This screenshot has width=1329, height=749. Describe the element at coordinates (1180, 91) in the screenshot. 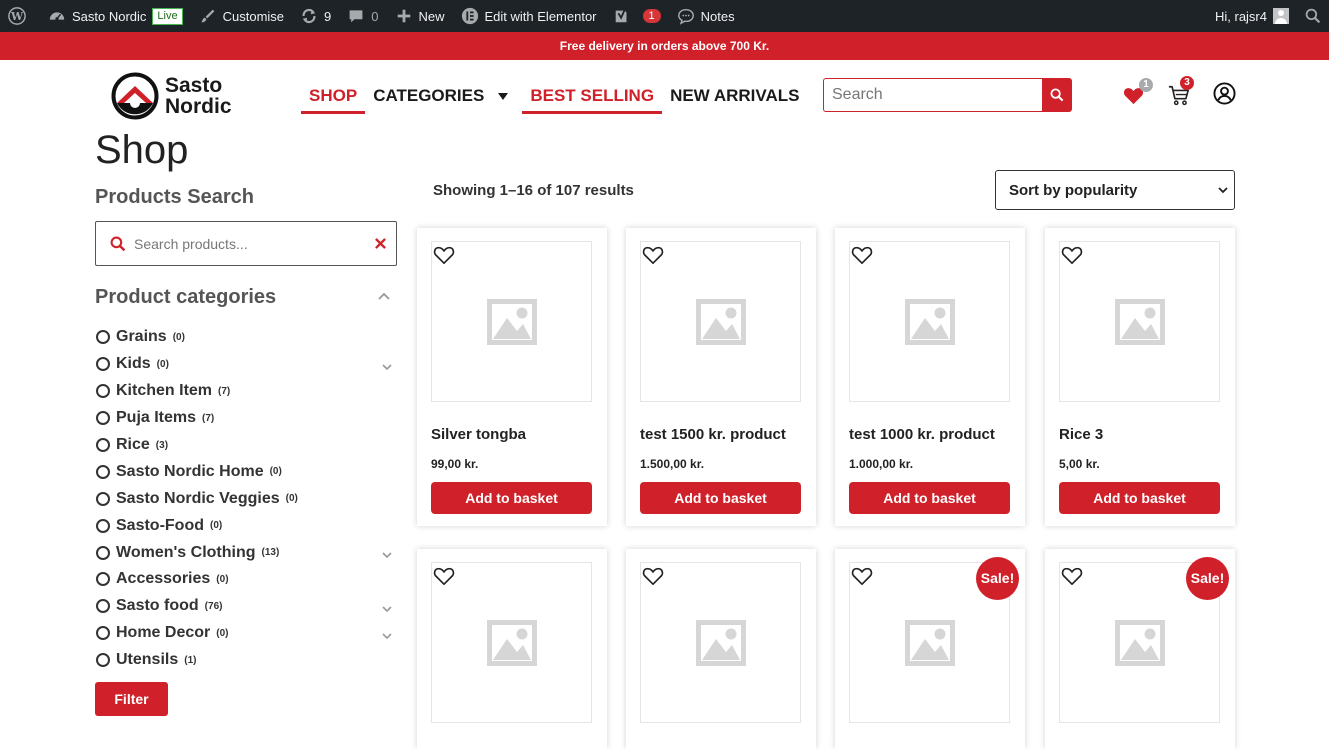

I see `cart-link: 3` at that location.